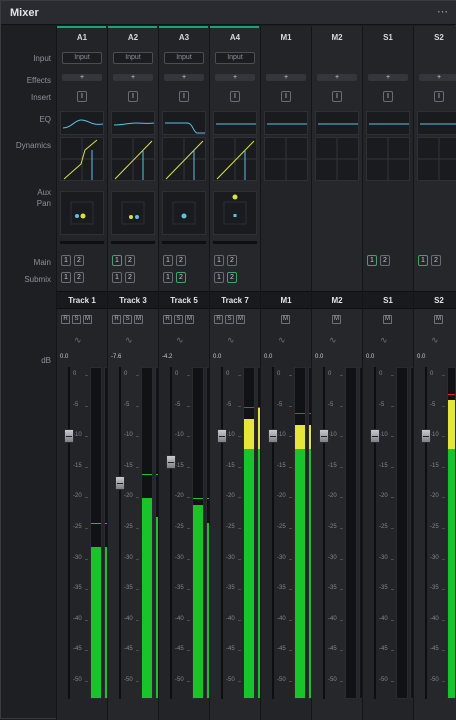 This screenshot has width=456, height=720. What do you see at coordinates (235, 300) in the screenshot?
I see `track-name: Track 7` at bounding box center [235, 300].